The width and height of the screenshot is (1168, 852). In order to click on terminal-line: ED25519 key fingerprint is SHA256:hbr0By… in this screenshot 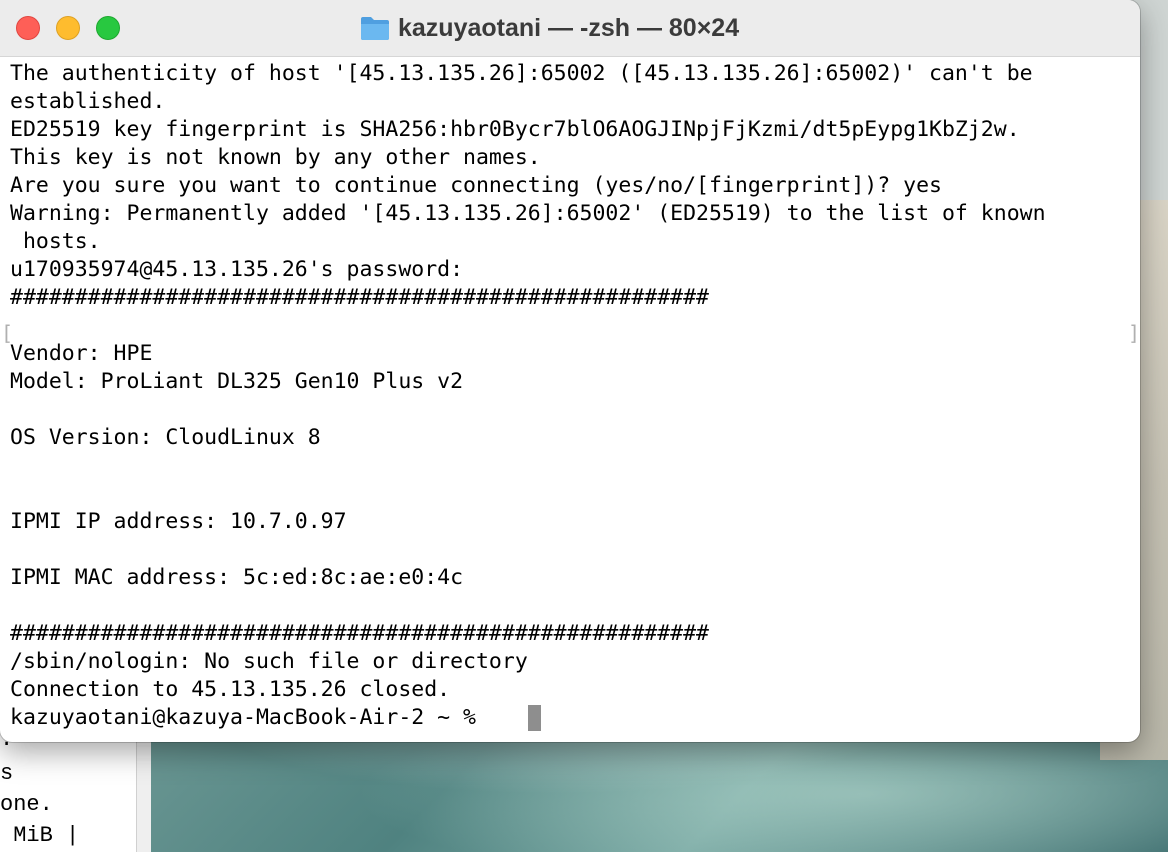, I will do `click(515, 129)`.